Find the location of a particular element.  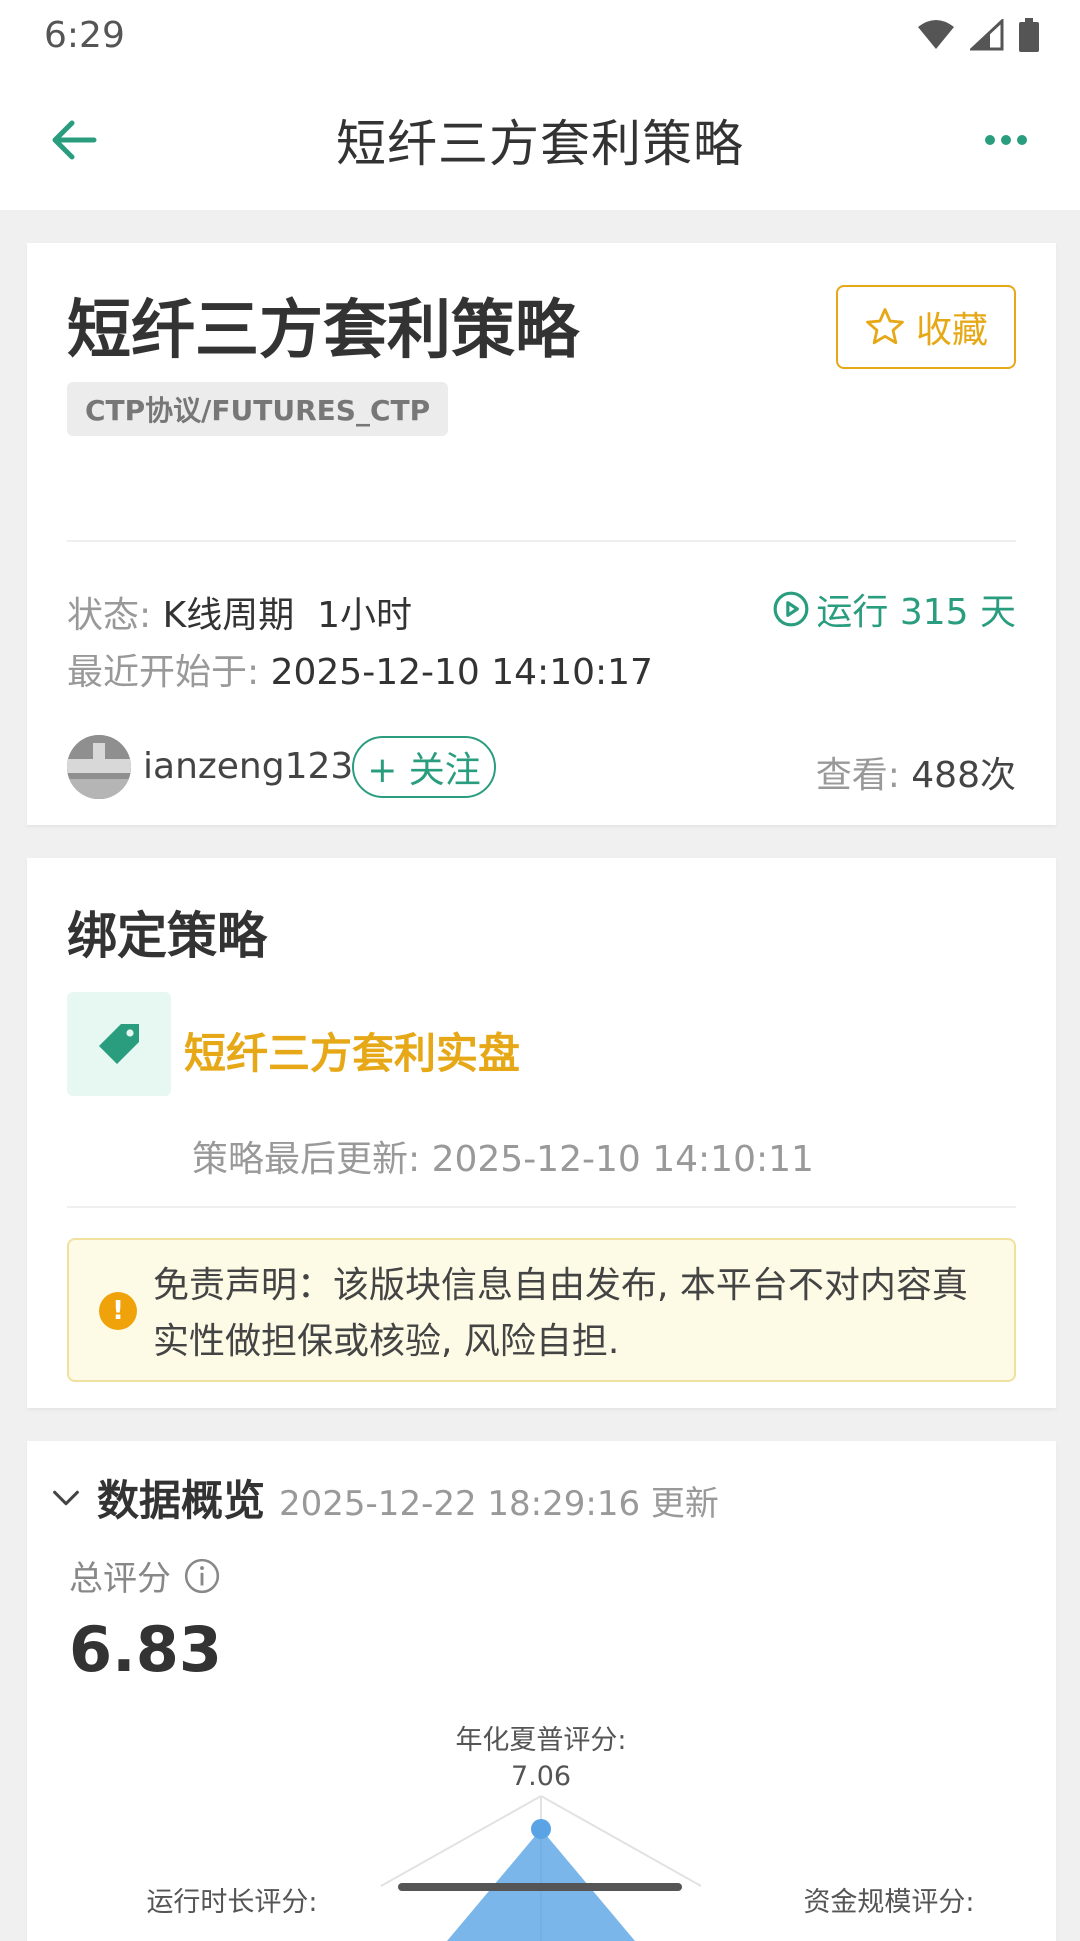

bound-updated-text: 策略最后更新: 2025-12-10 14:10:11 is located at coordinates (503, 1159).